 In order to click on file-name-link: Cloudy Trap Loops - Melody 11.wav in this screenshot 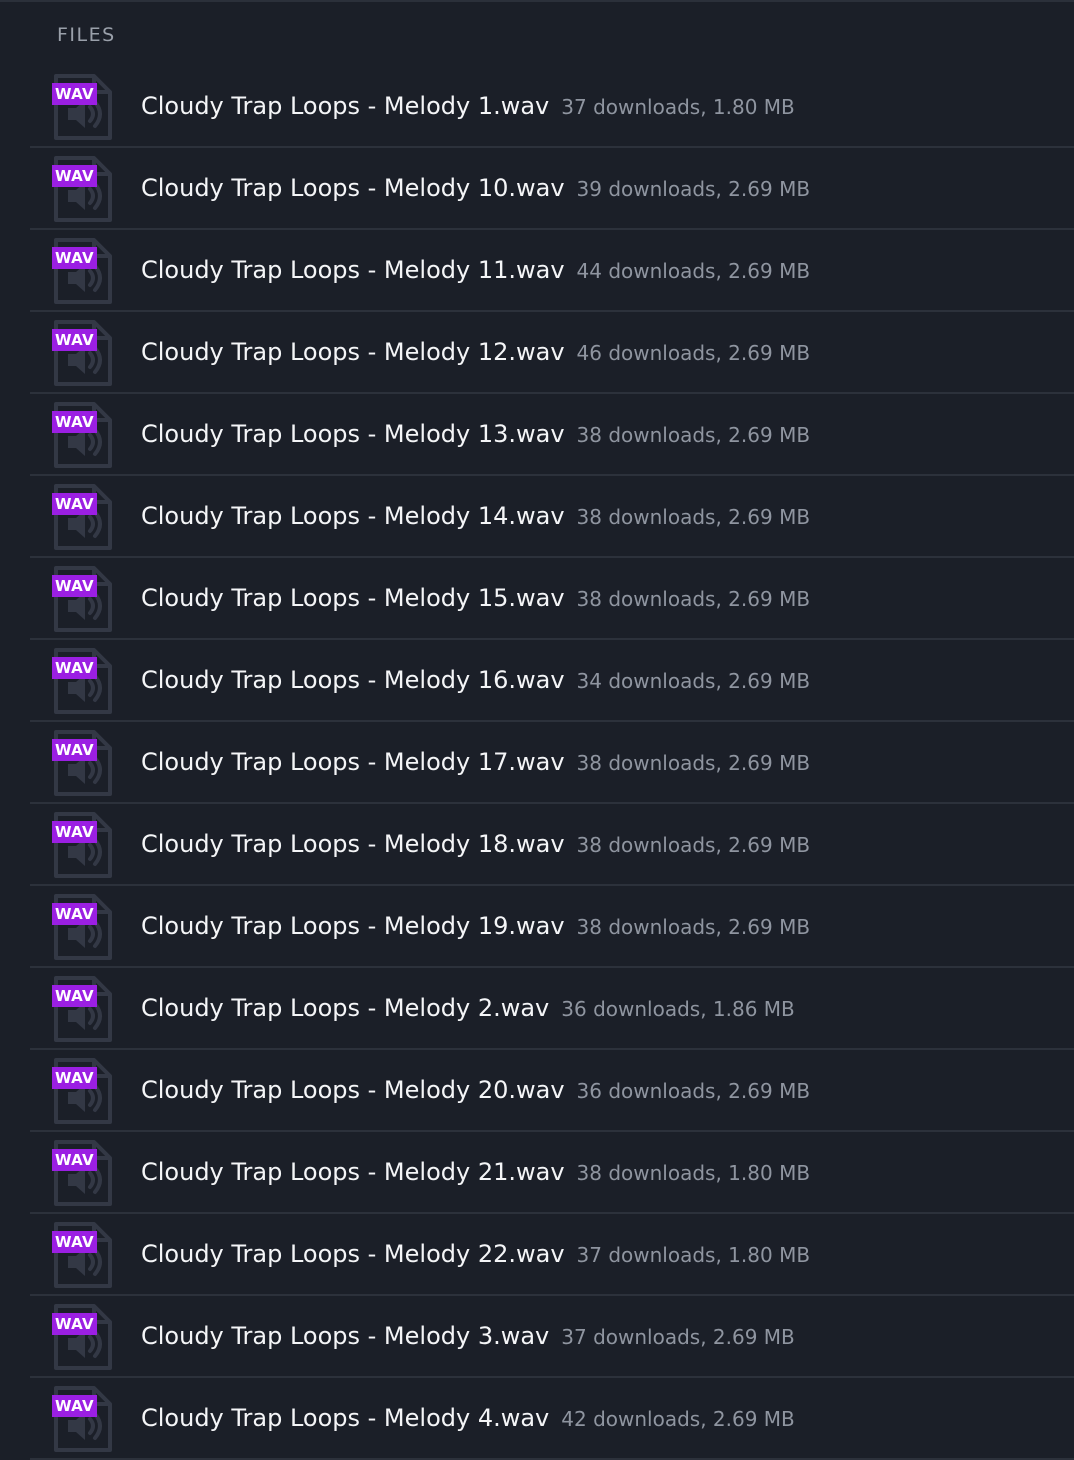, I will do `click(353, 270)`.